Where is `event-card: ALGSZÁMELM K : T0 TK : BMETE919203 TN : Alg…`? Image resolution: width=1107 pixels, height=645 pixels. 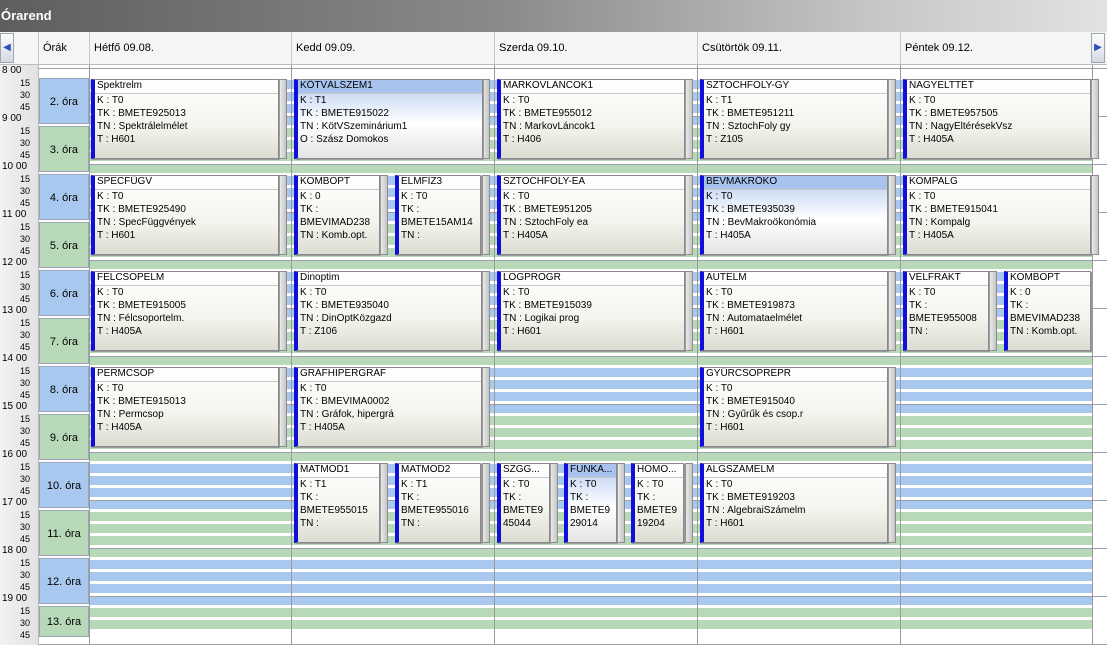 event-card: ALGSZÁMELM K : T0 TK : BMETE919203 TN : Alg… is located at coordinates (794, 503).